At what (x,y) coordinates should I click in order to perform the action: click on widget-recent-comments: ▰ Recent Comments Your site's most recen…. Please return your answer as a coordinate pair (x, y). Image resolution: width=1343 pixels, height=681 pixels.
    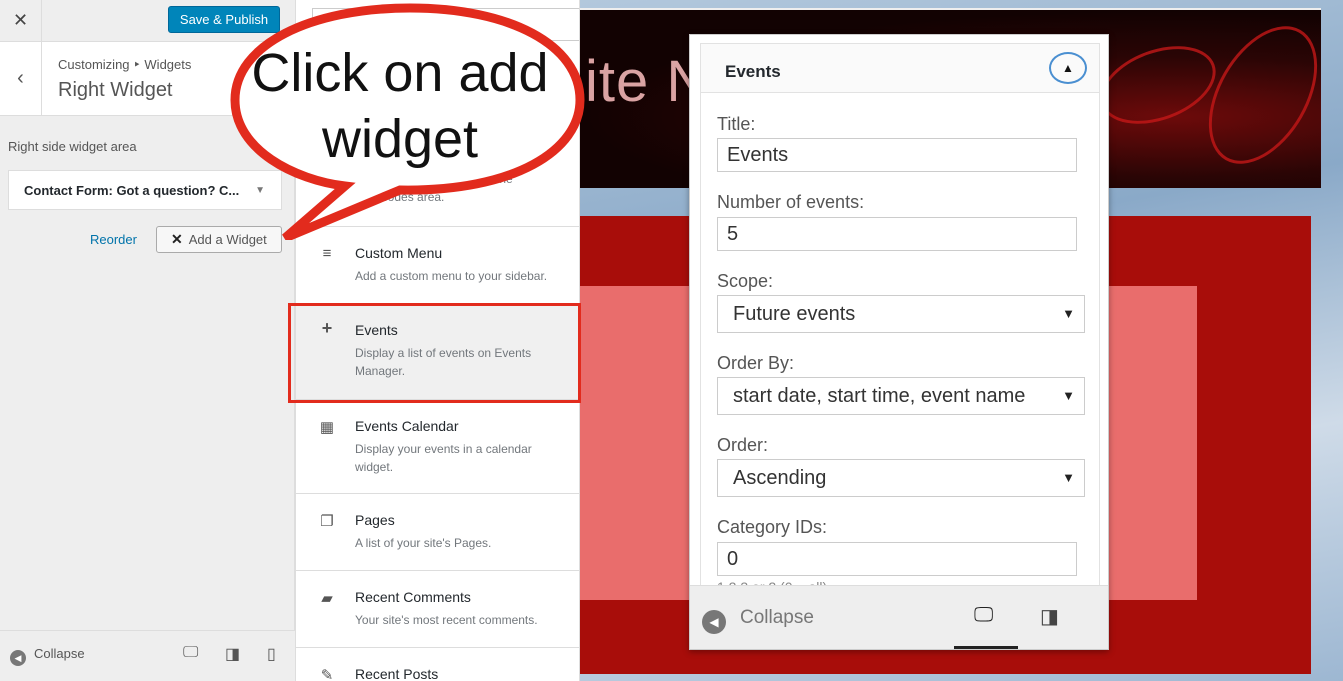
    Looking at the image, I should click on (437, 609).